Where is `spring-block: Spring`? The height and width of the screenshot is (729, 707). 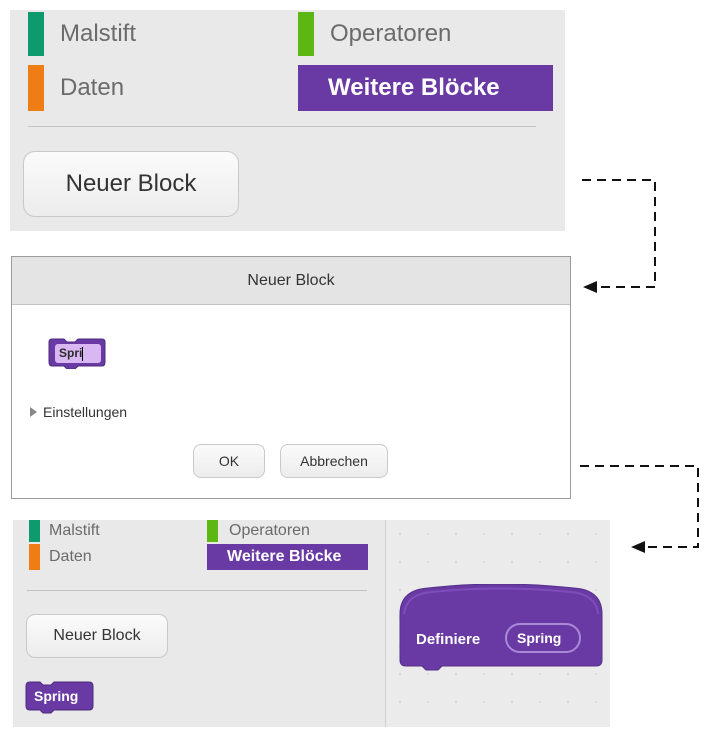
spring-block: Spring is located at coordinates (60, 697).